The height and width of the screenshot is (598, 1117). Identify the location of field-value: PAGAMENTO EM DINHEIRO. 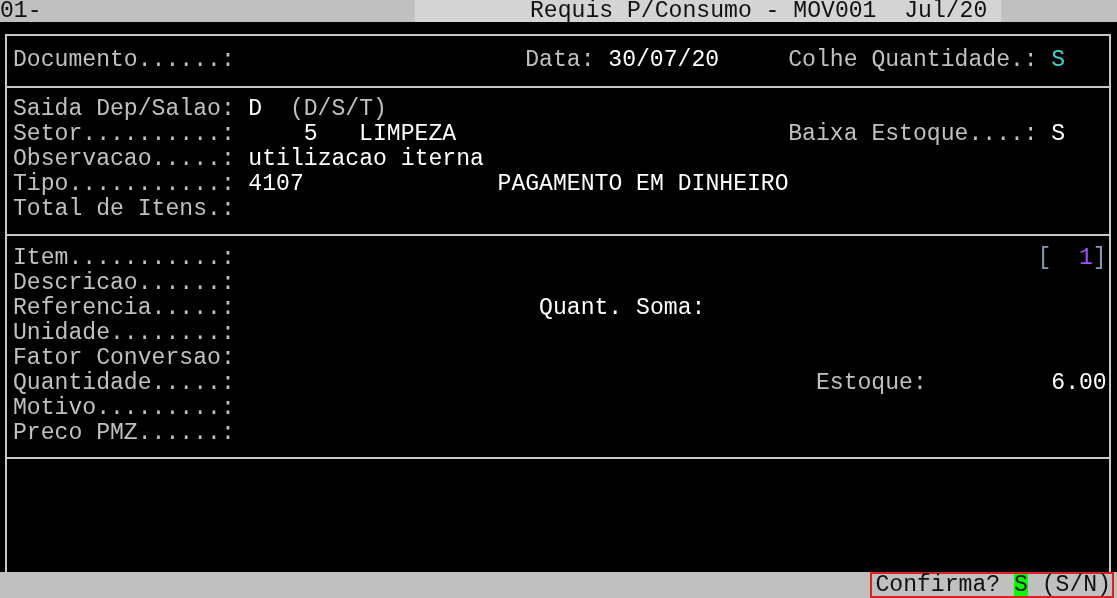
(643, 184).